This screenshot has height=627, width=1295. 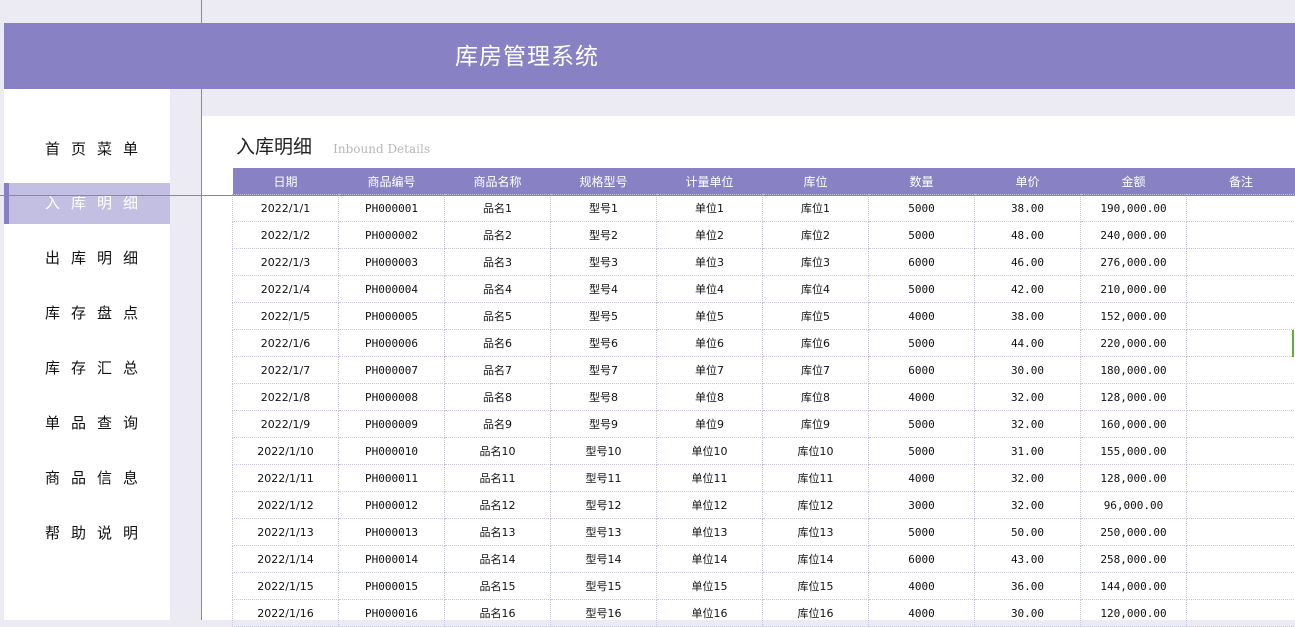 What do you see at coordinates (286, 208) in the screenshot?
I see `table-cell: 2022/1/1` at bounding box center [286, 208].